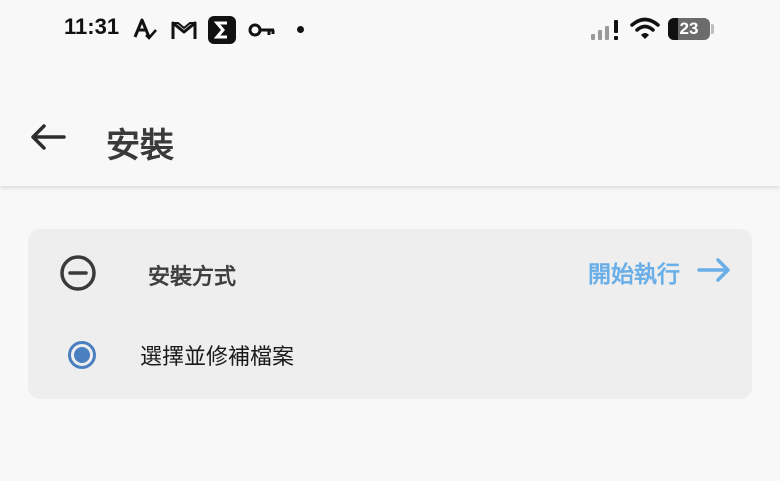 The width and height of the screenshot is (780, 481). What do you see at coordinates (712, 29) in the screenshot?
I see `battery-tip` at bounding box center [712, 29].